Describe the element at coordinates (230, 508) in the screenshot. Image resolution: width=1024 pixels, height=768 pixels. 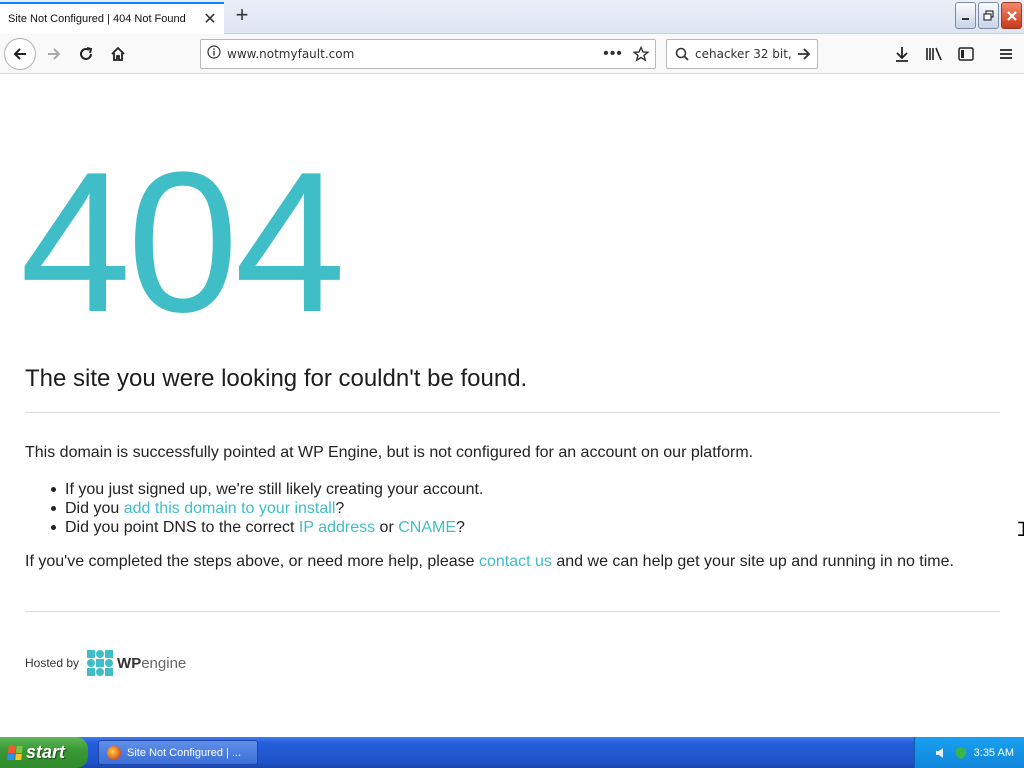
I see `add-domain-link: add this domain to your install` at that location.